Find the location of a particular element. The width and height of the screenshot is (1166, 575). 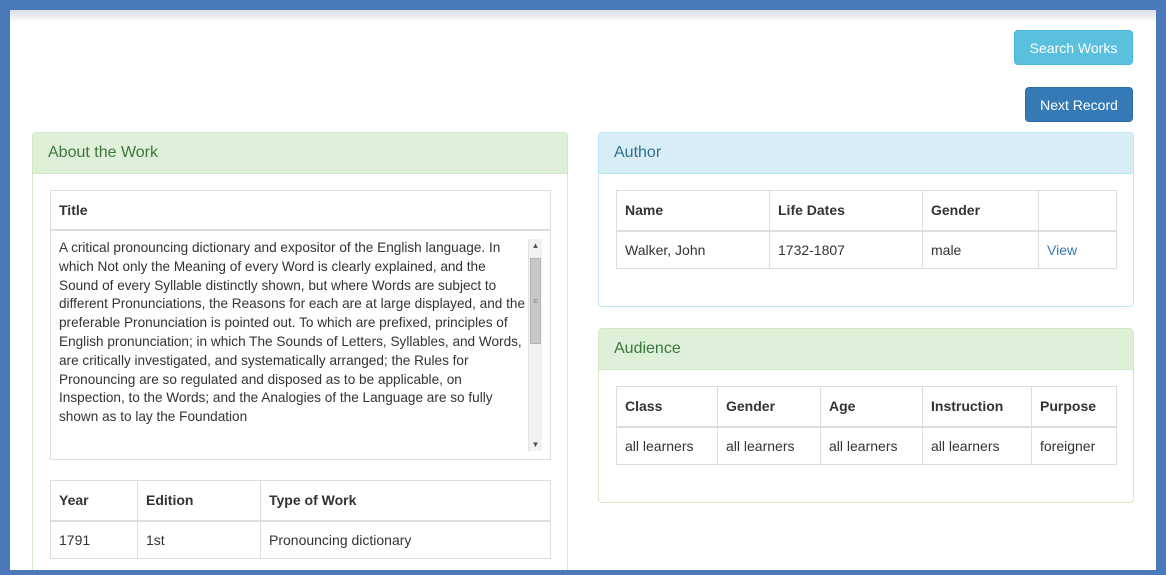

audience-instruction-cell: all learners is located at coordinates (977, 445).